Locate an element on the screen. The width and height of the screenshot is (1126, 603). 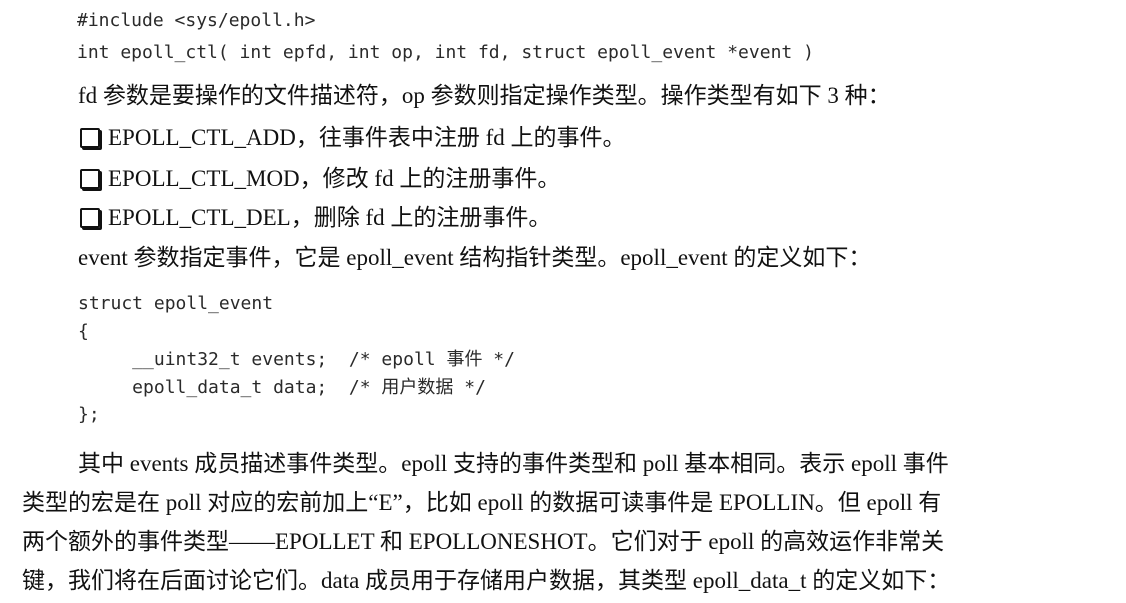
bullet-epoll-ctl-mod: EPOLL_CTL_MOD，修改 fd 上的注册事件。 is located at coordinates (319, 179).